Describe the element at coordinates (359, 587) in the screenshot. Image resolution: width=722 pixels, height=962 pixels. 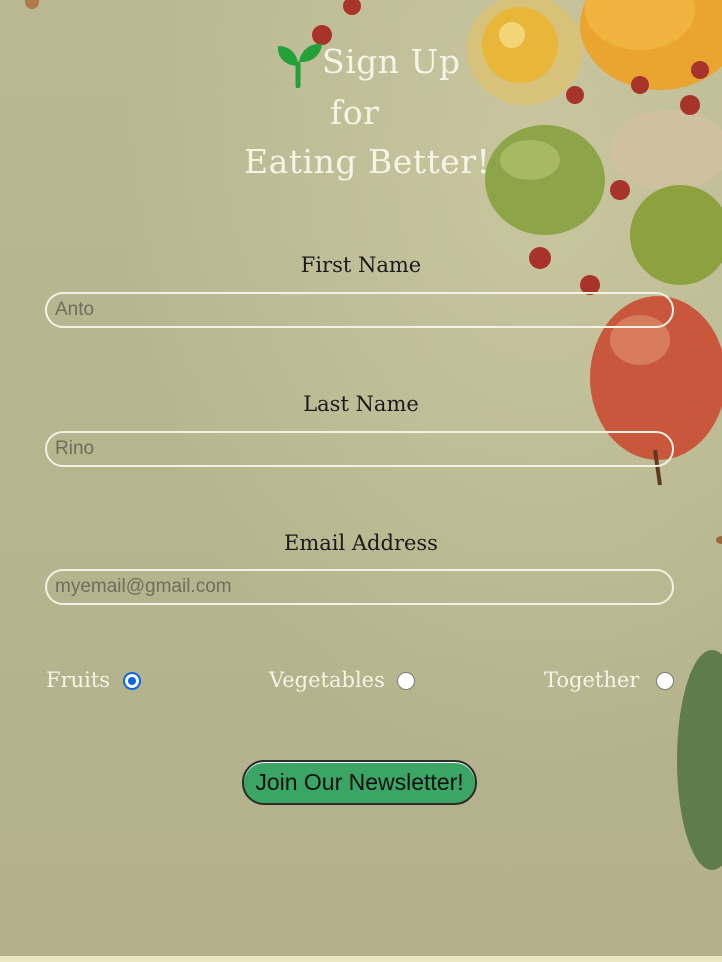
I see `email-field` at that location.